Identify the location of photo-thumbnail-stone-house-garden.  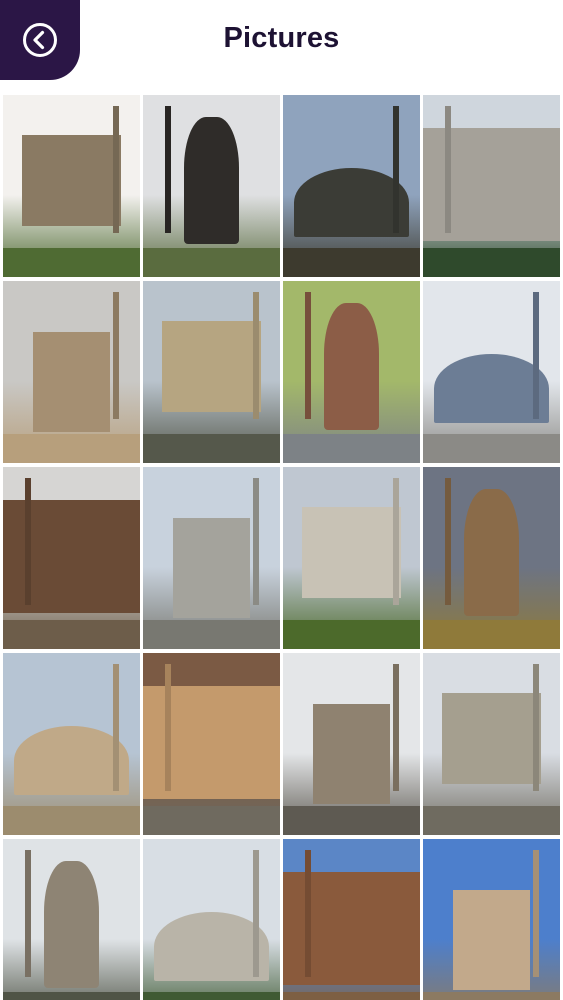
(71, 186).